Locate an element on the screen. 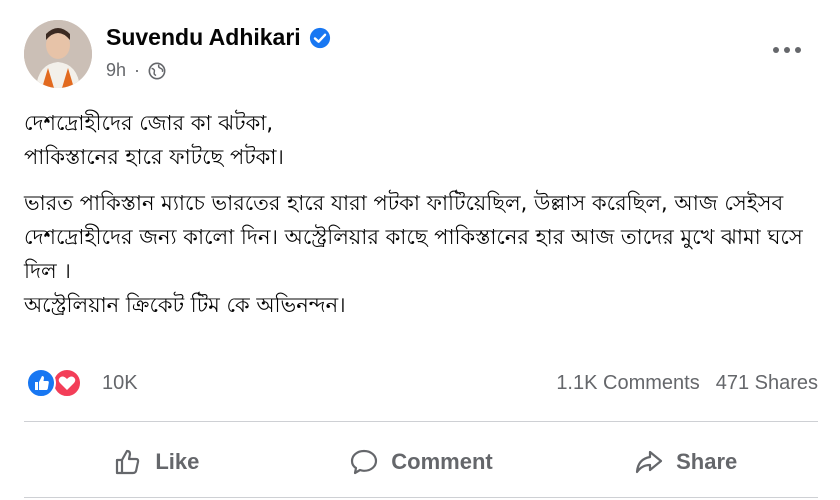  like-button: Like is located at coordinates (156, 462).